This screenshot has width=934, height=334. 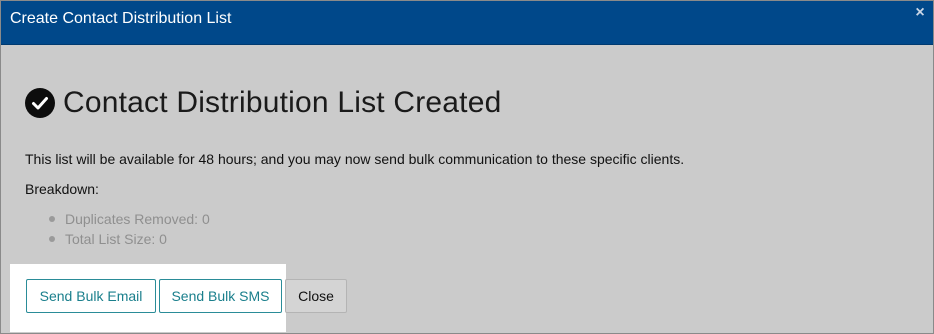 What do you see at coordinates (91, 296) in the screenshot?
I see `send-bulk-email-button: Send Bulk Email` at bounding box center [91, 296].